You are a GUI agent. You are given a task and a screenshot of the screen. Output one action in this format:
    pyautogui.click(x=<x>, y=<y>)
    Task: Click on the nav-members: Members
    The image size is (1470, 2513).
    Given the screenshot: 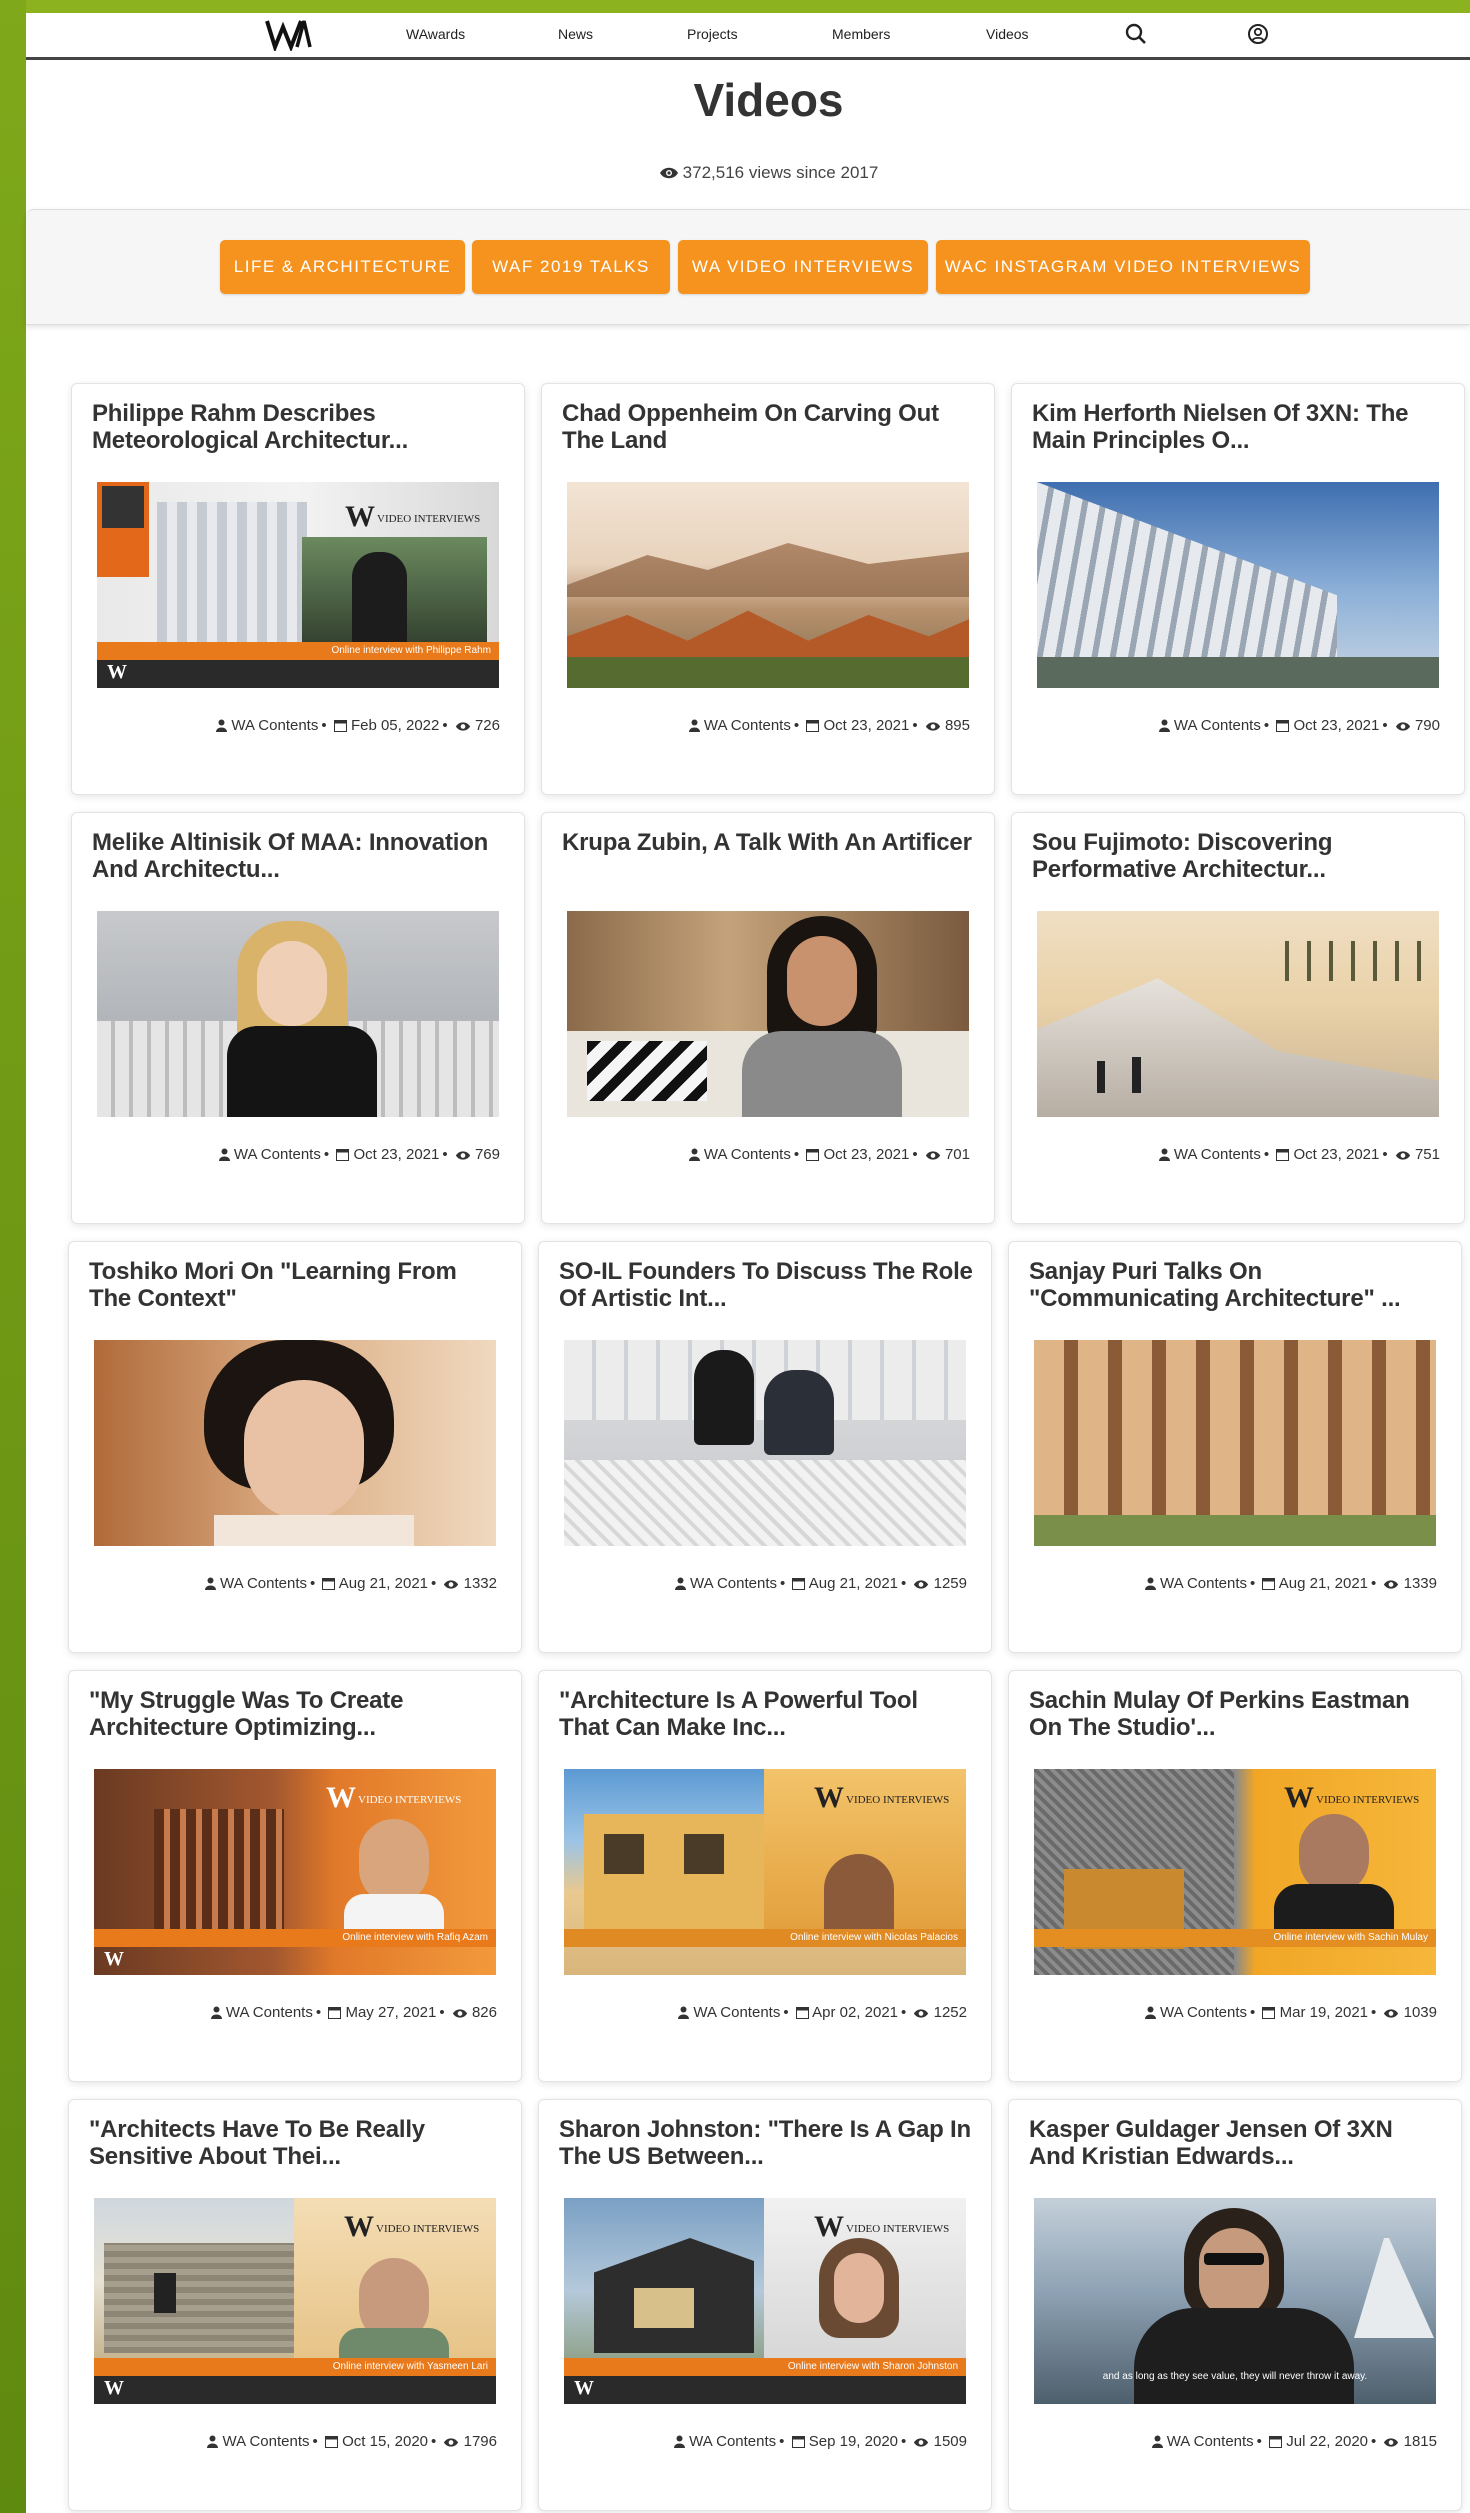 What is the action you would take?
    pyautogui.click(x=861, y=34)
    